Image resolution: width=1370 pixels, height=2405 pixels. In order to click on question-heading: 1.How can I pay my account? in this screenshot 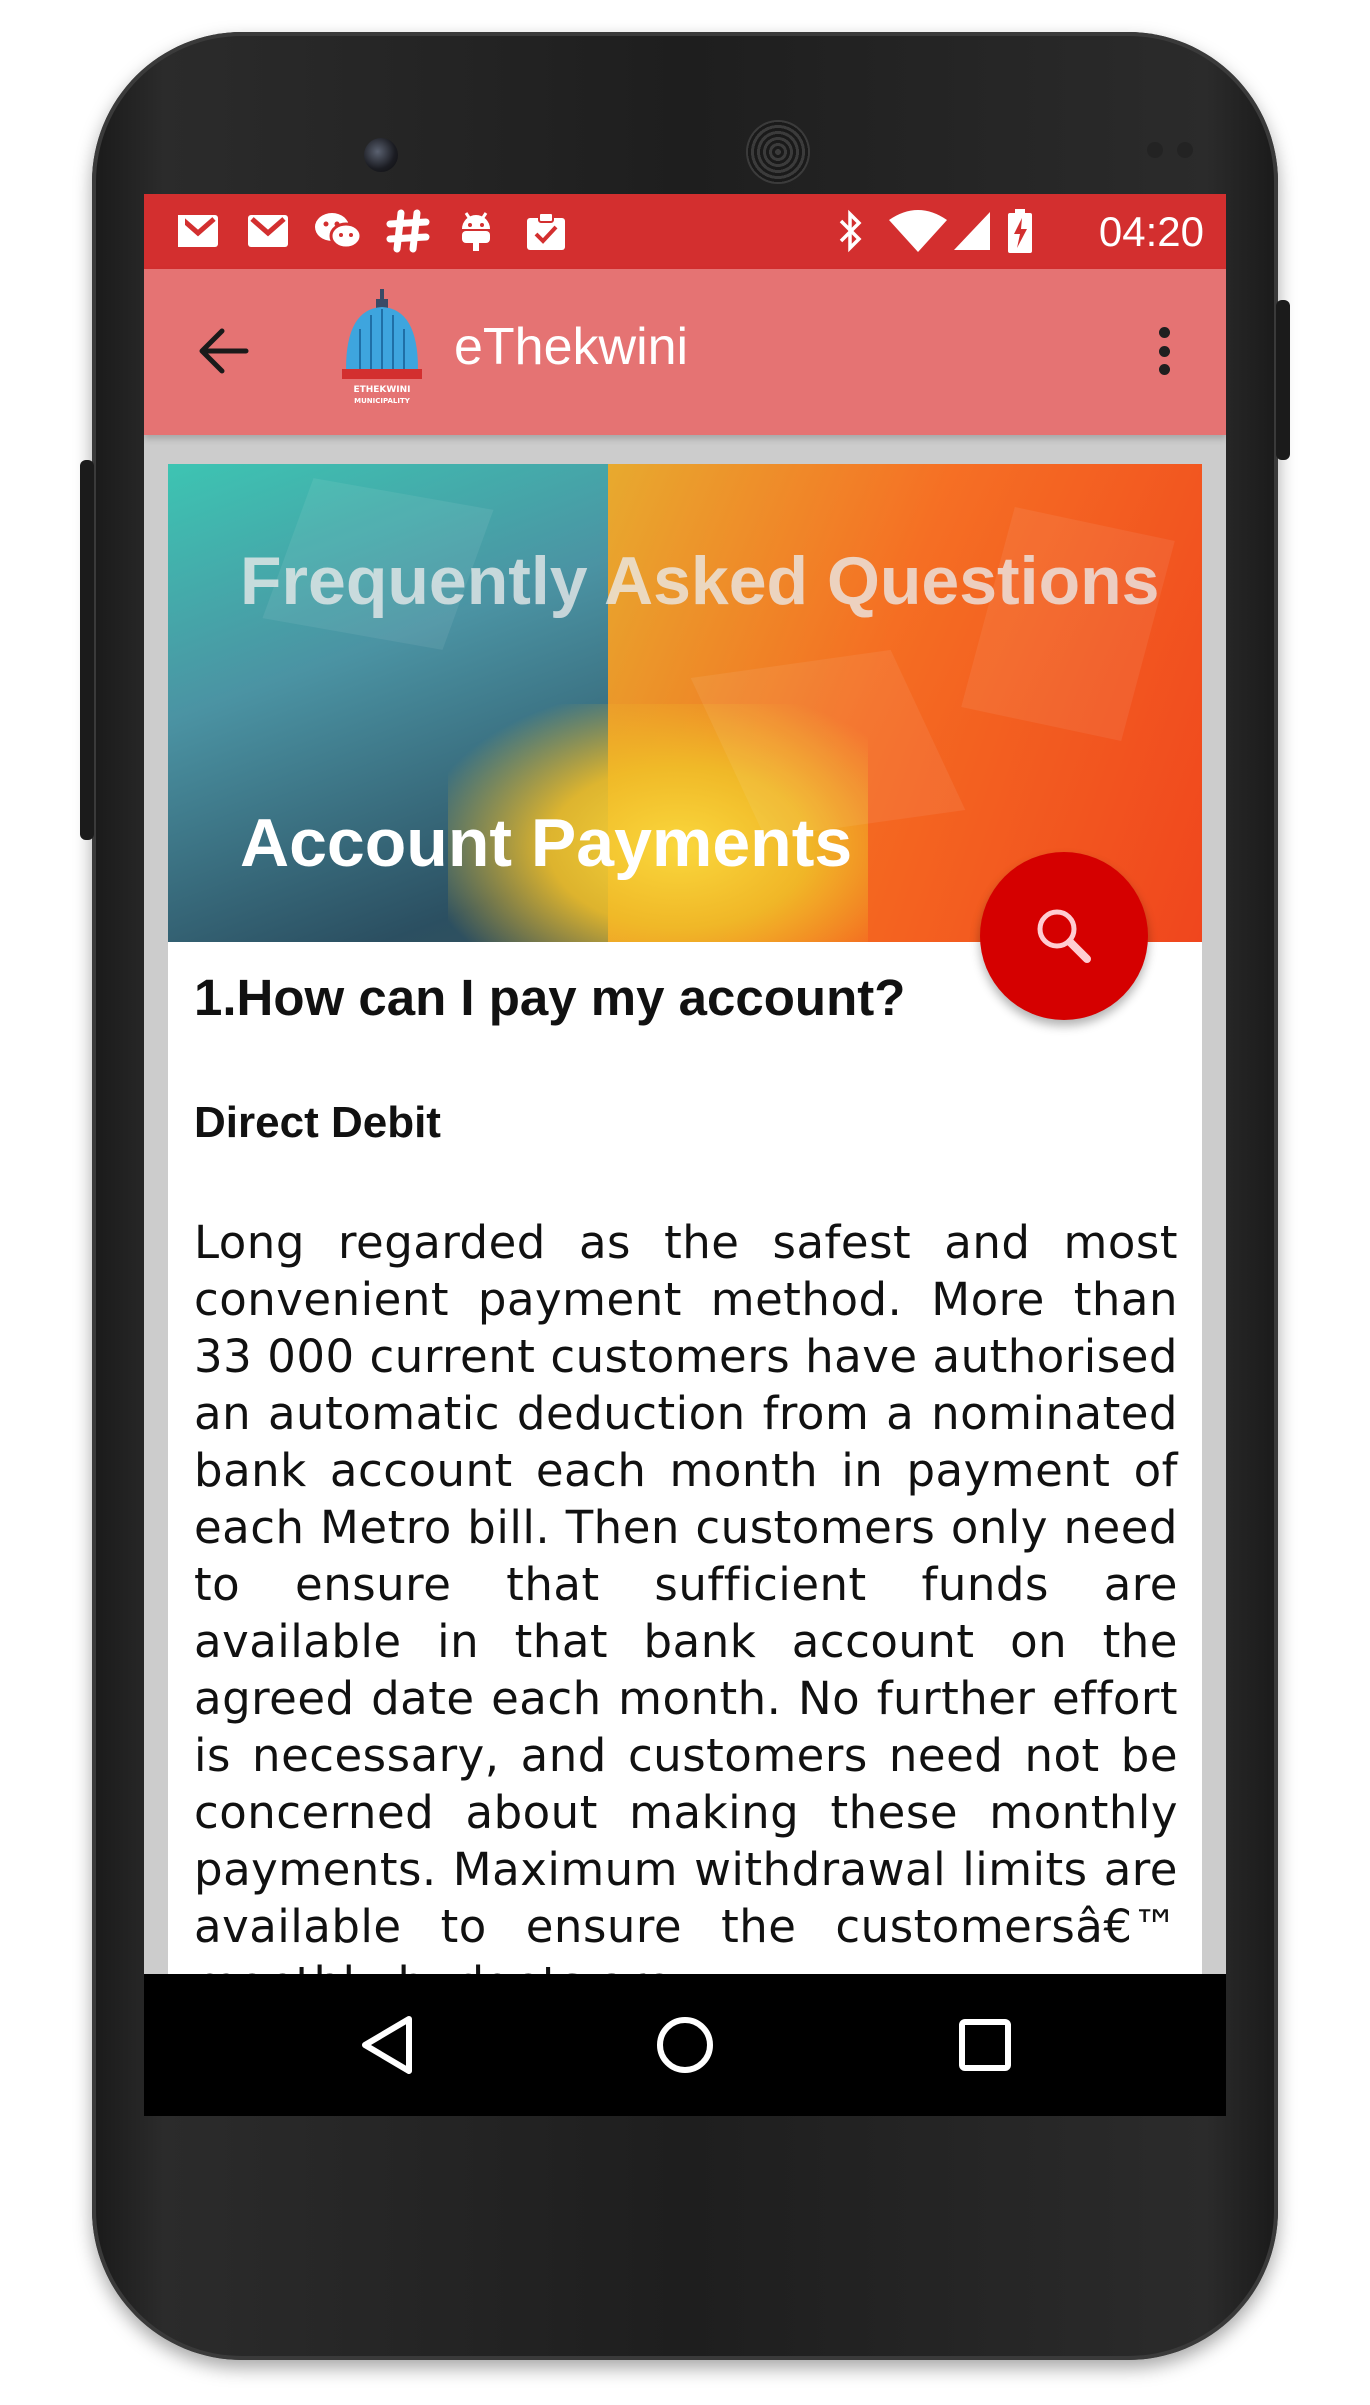, I will do `click(550, 997)`.